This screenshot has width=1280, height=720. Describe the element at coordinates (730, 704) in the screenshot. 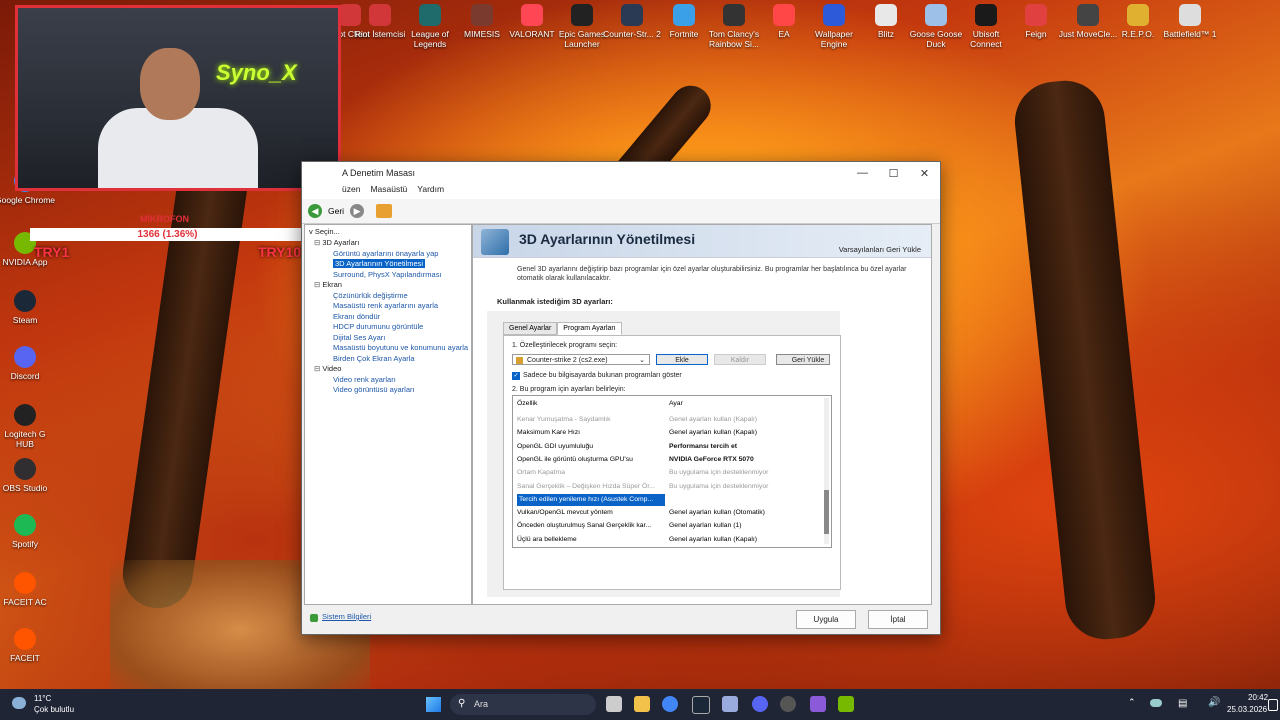

I see `gamepad-icon` at that location.